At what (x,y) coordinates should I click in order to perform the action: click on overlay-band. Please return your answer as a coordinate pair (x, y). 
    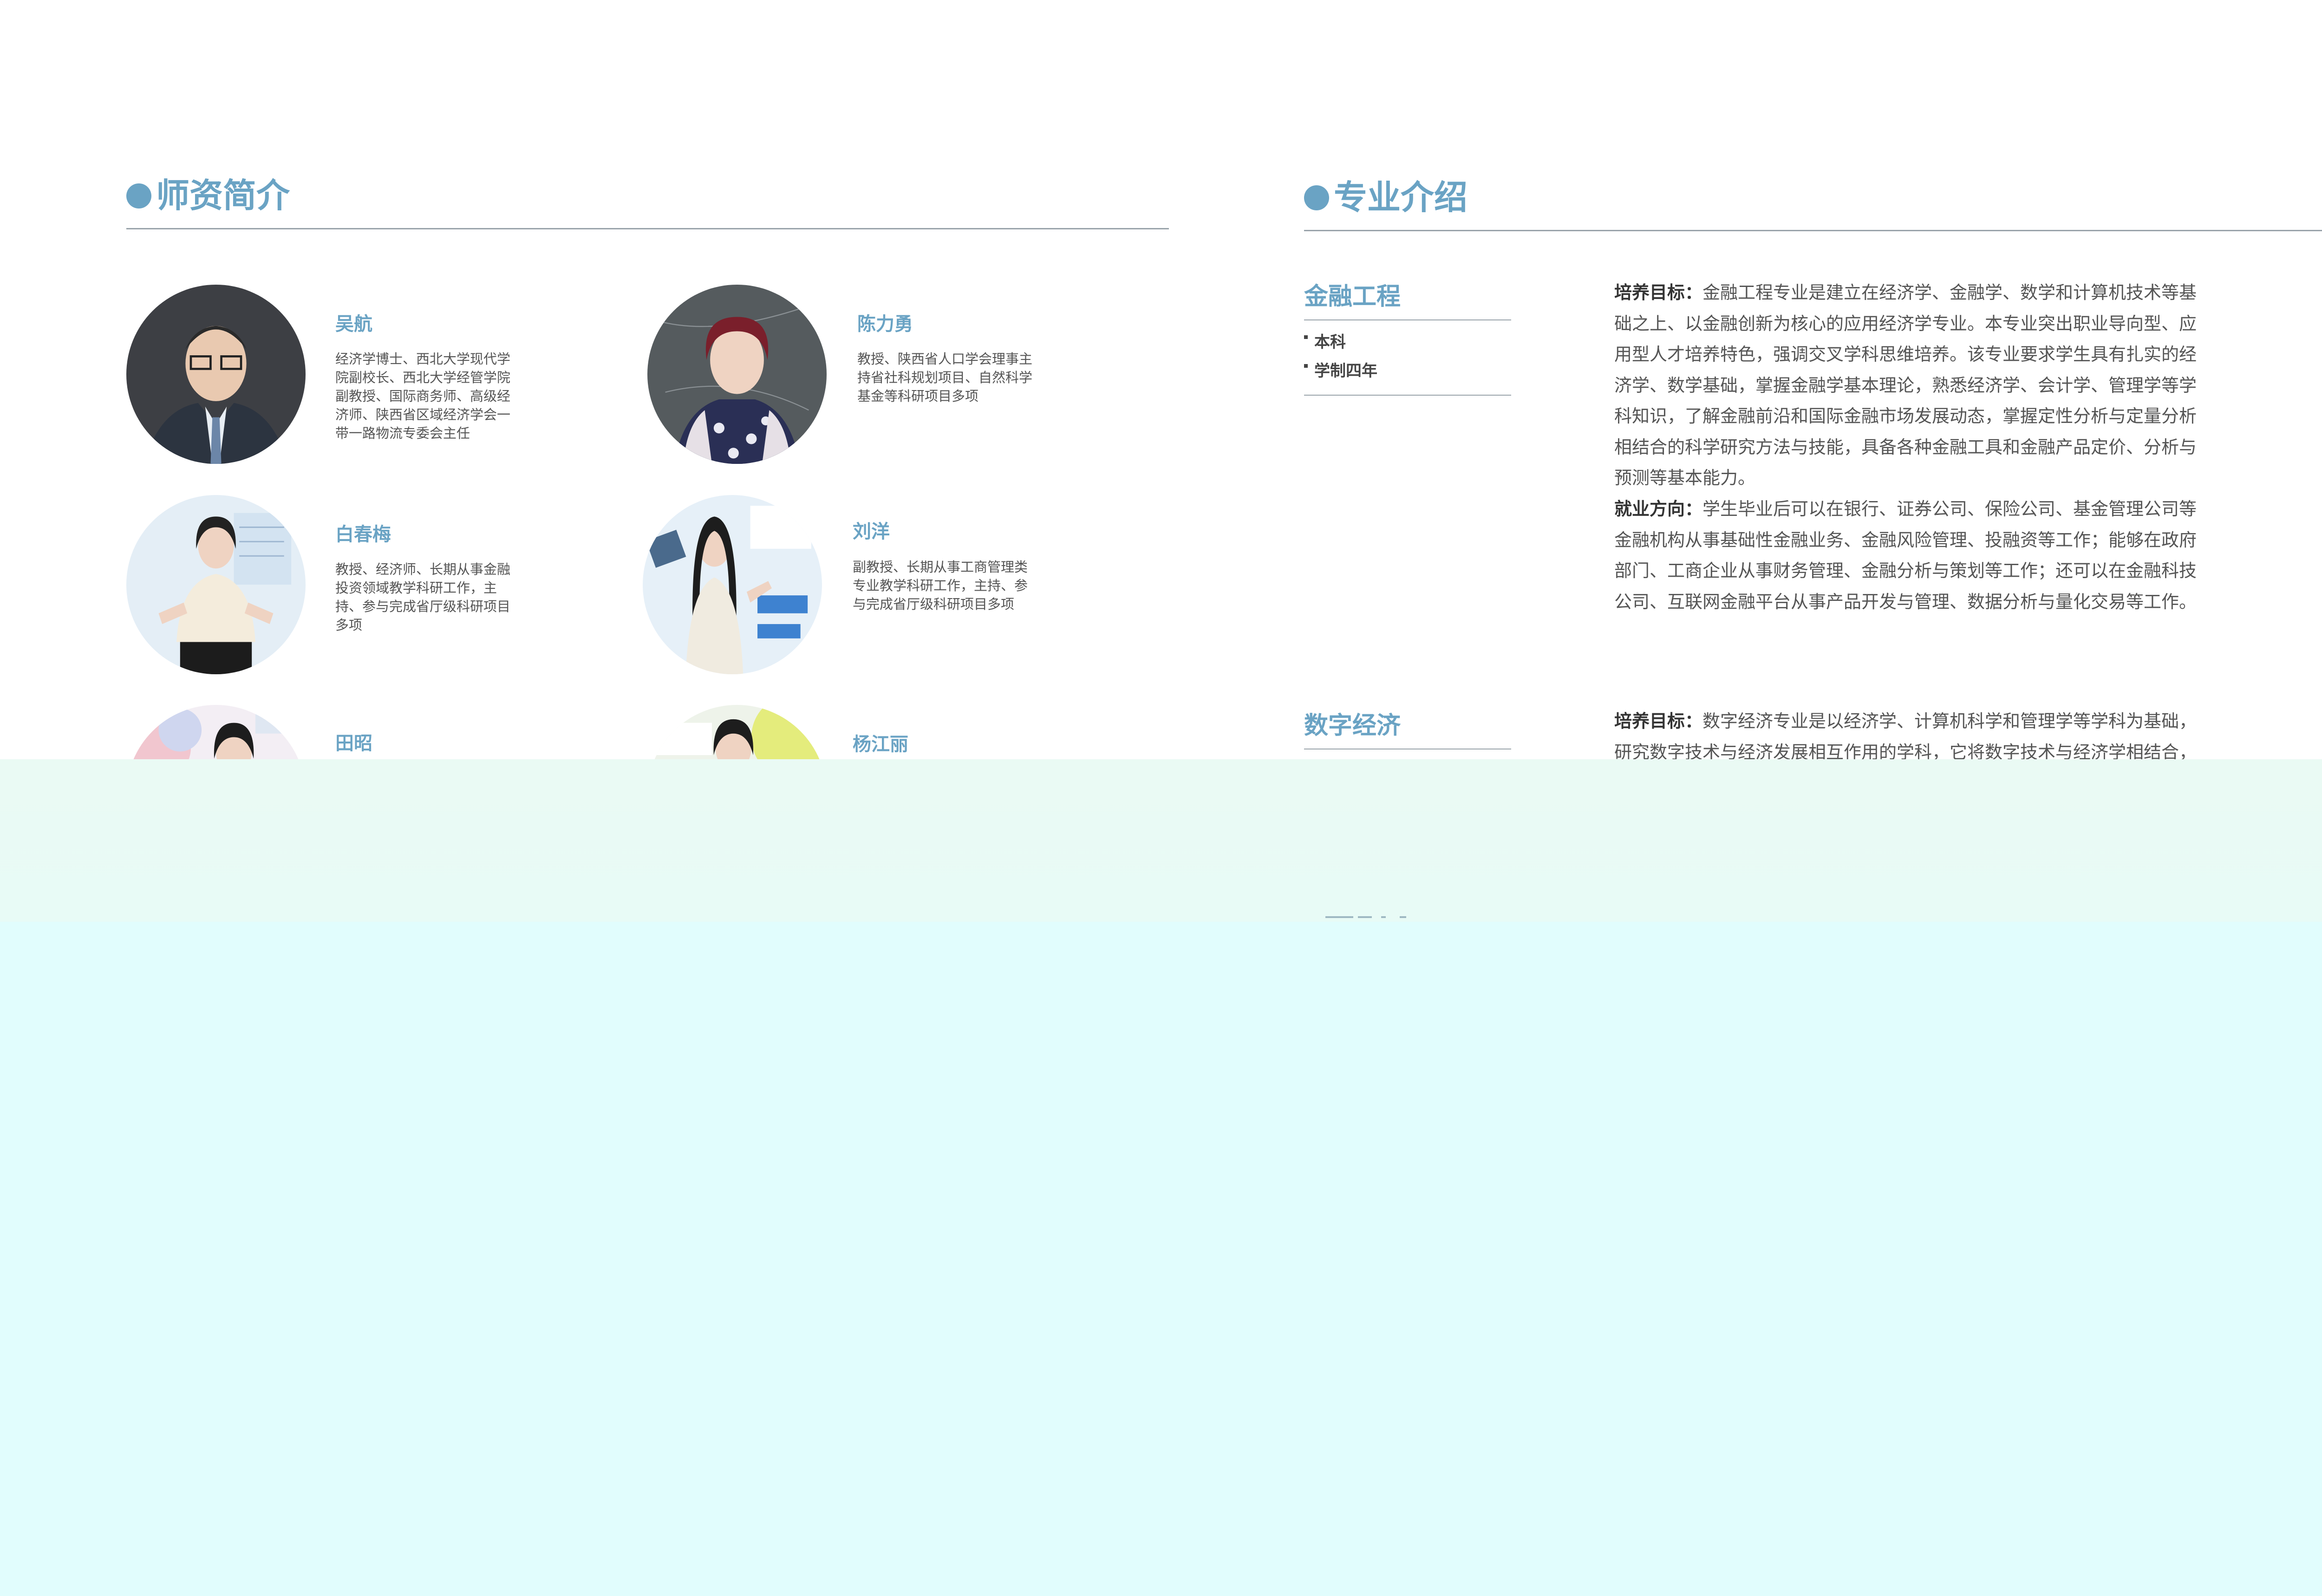
    Looking at the image, I should click on (1161, 840).